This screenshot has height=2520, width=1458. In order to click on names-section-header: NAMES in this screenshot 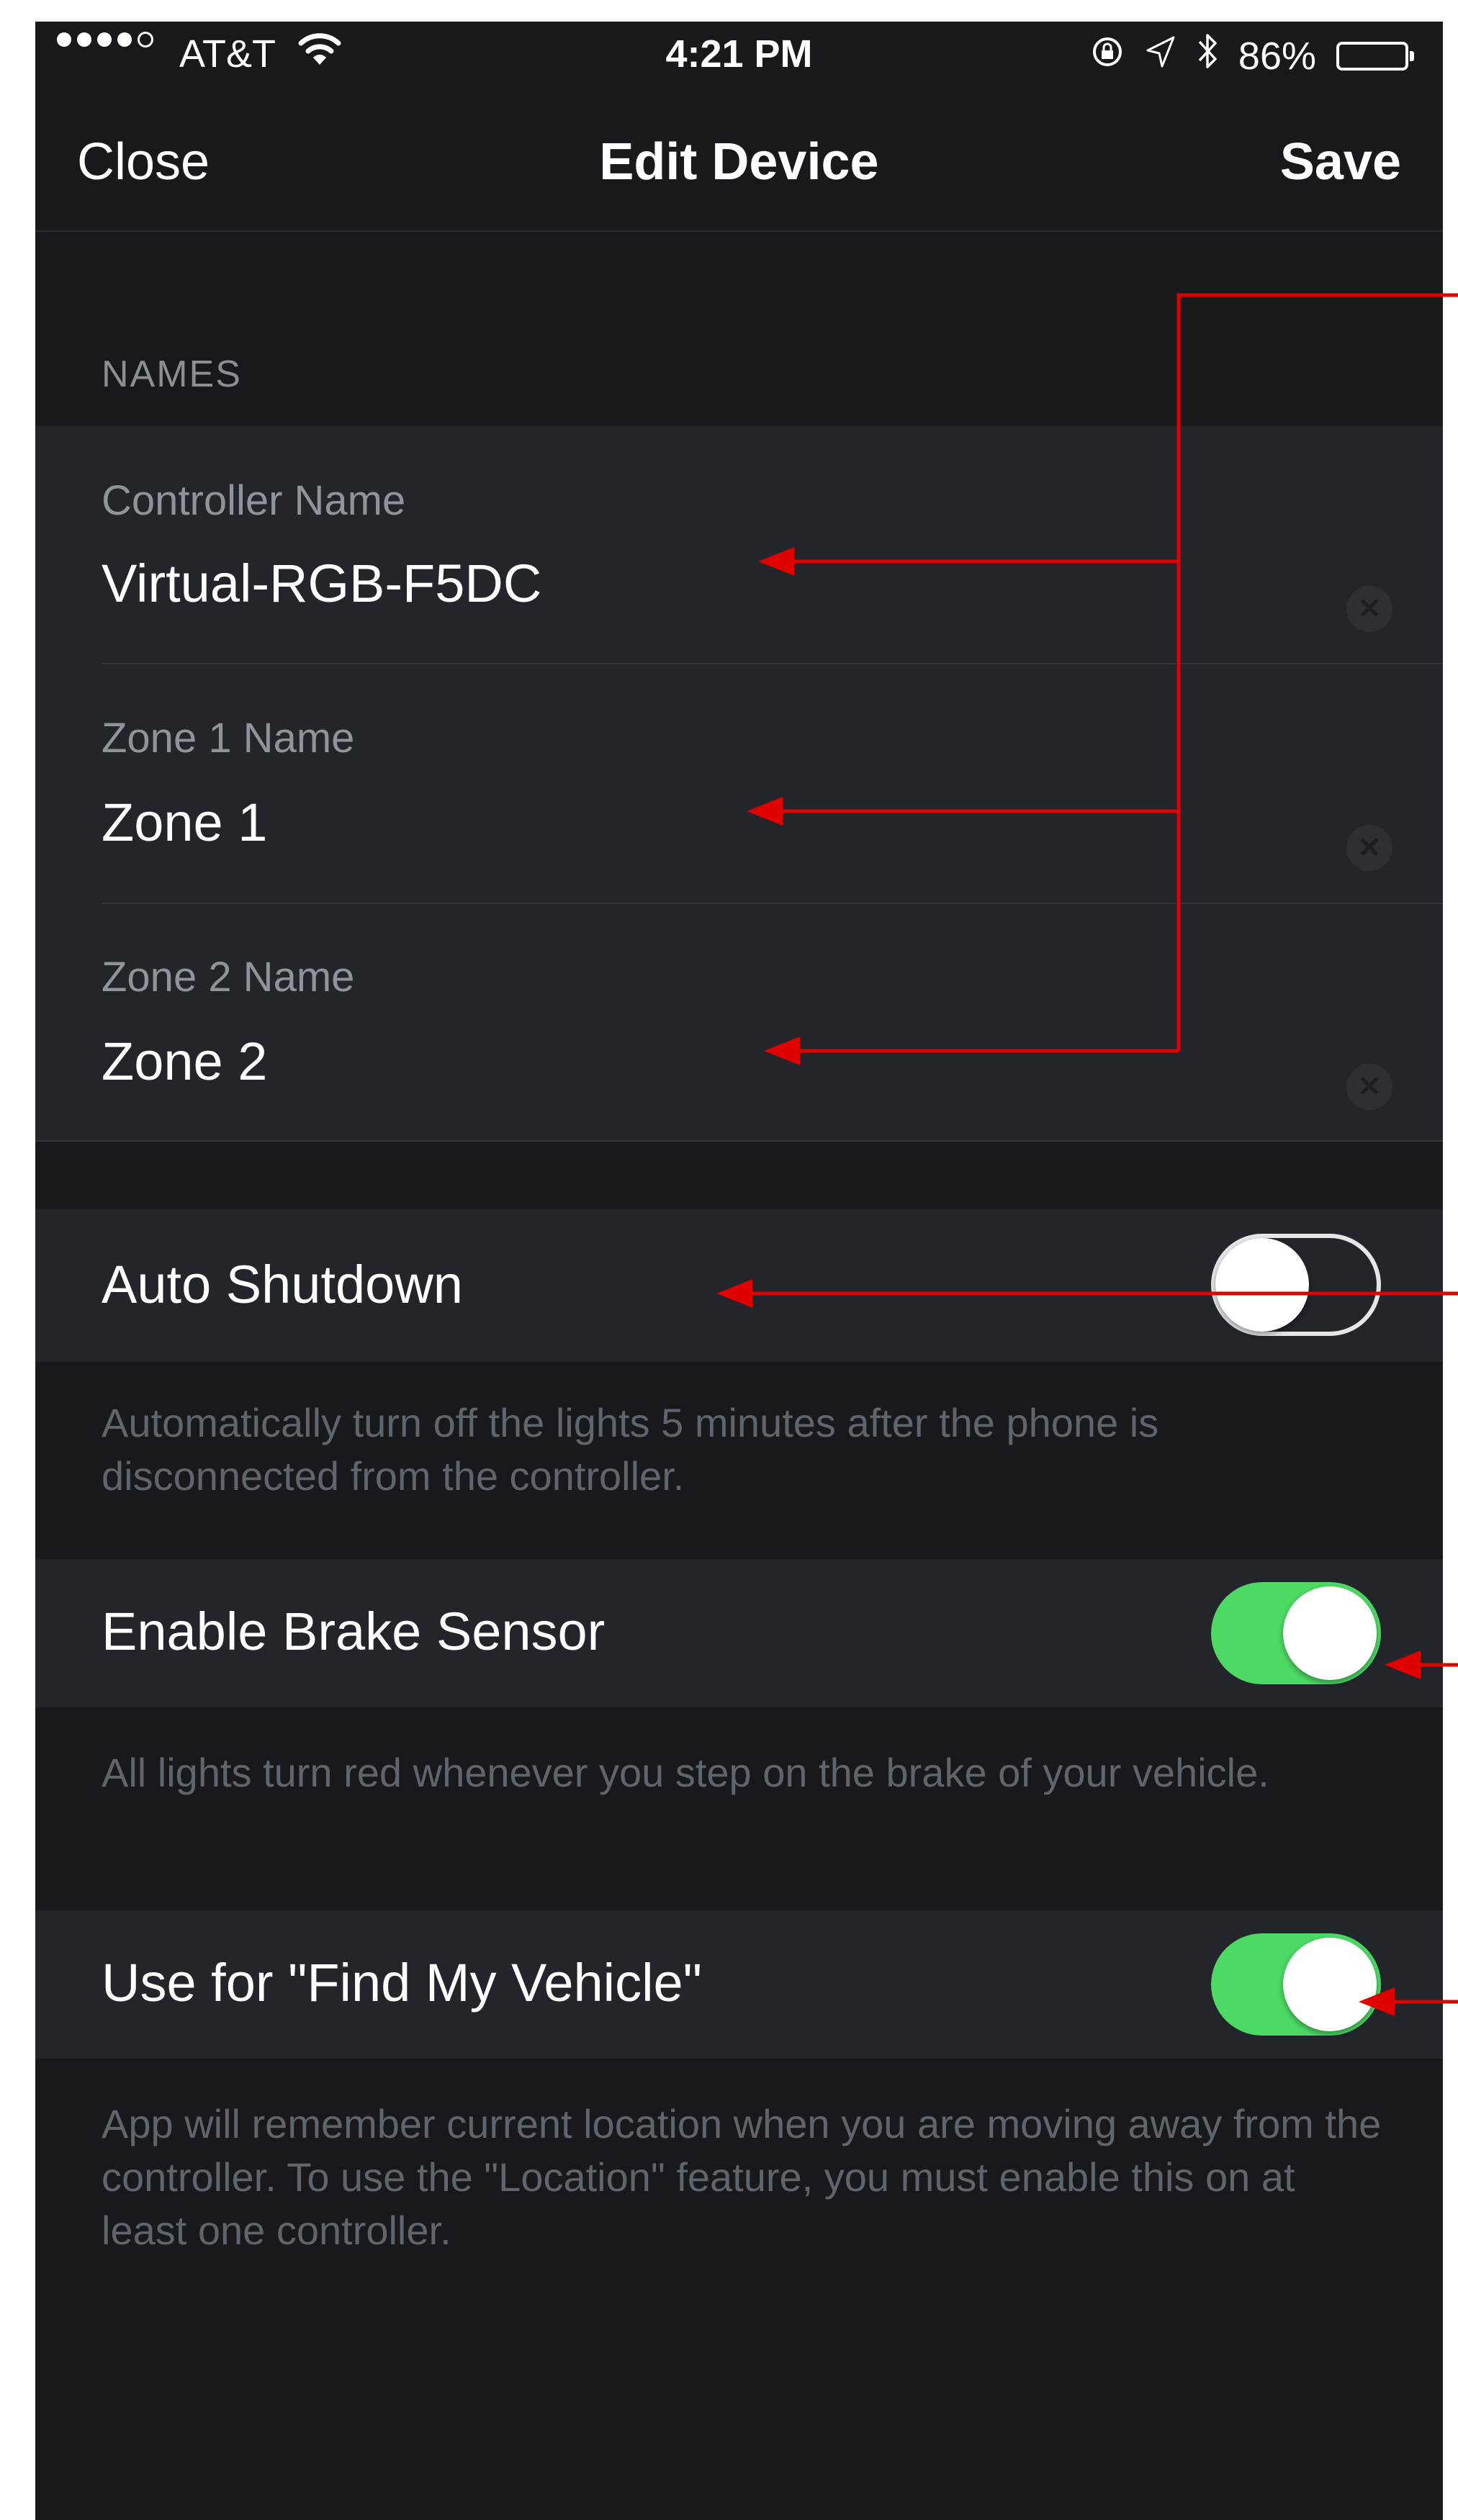, I will do `click(172, 374)`.